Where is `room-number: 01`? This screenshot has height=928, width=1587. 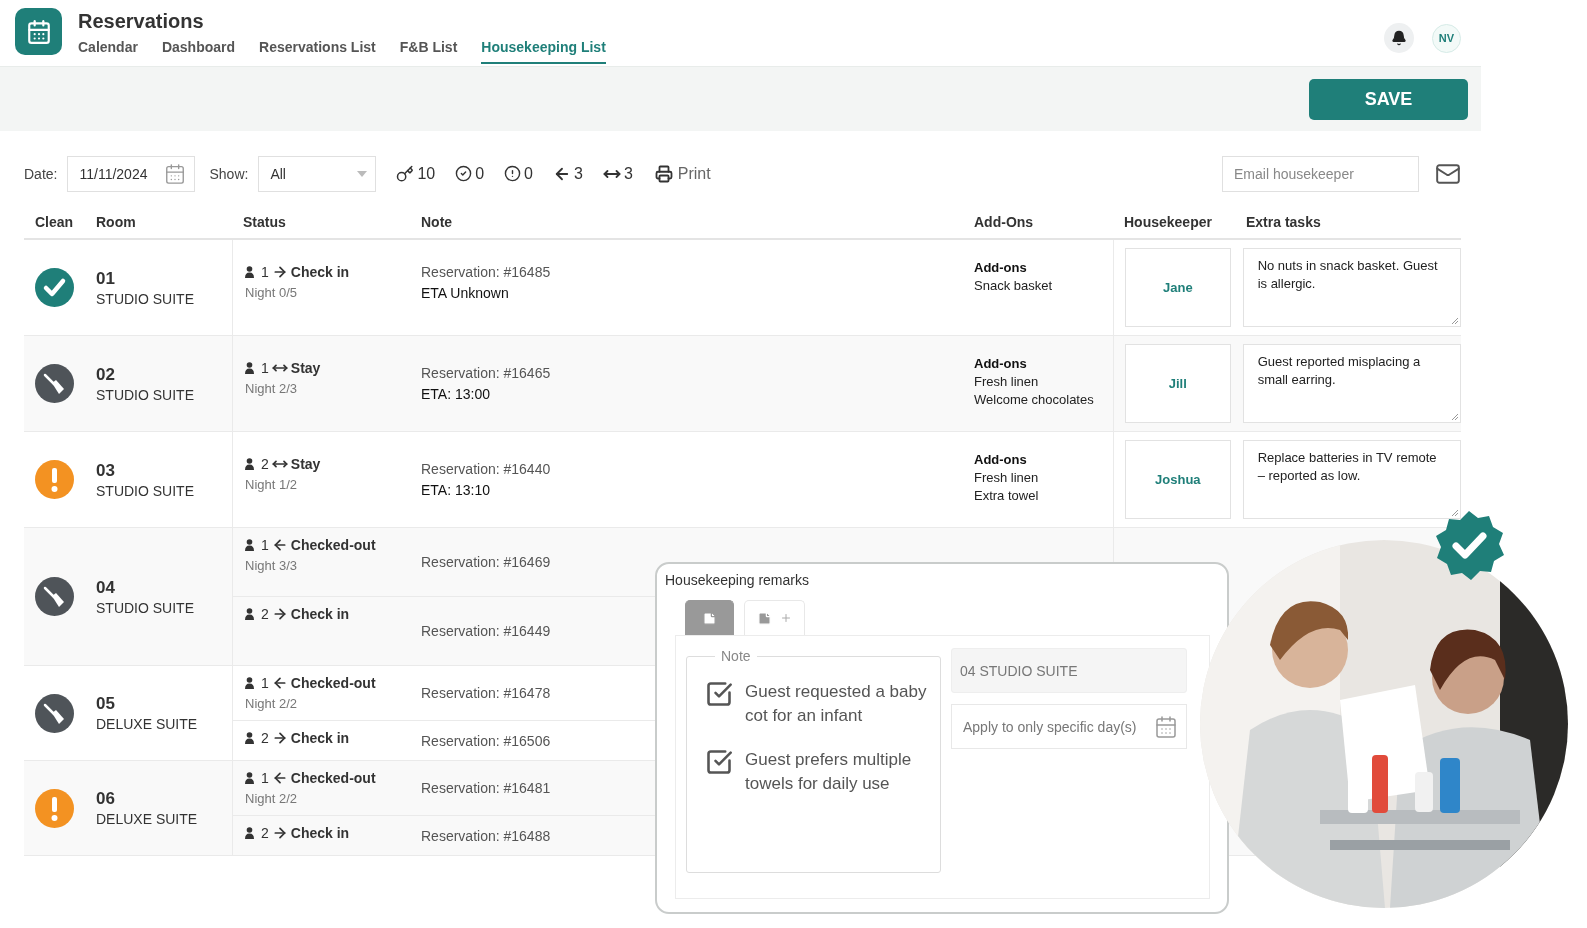
room-number: 01 is located at coordinates (106, 278).